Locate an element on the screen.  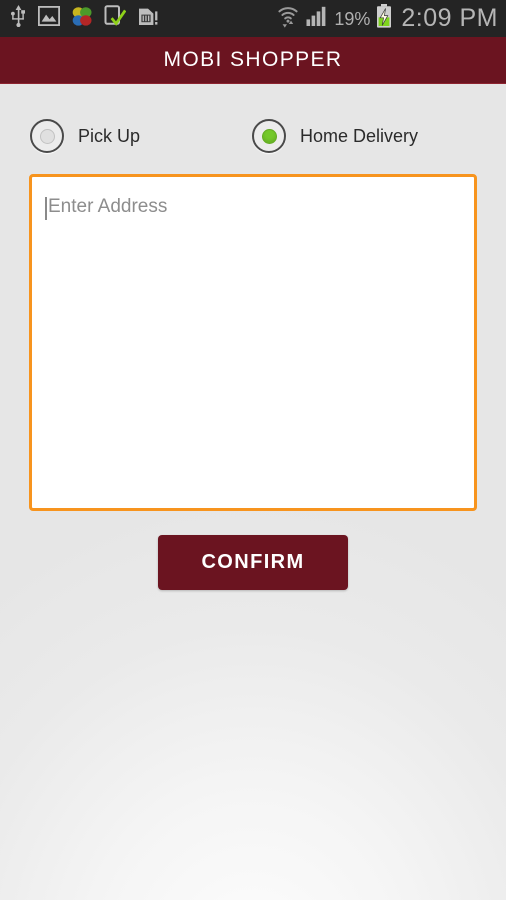
status-bar-left-icons is located at coordinates (84, 18).